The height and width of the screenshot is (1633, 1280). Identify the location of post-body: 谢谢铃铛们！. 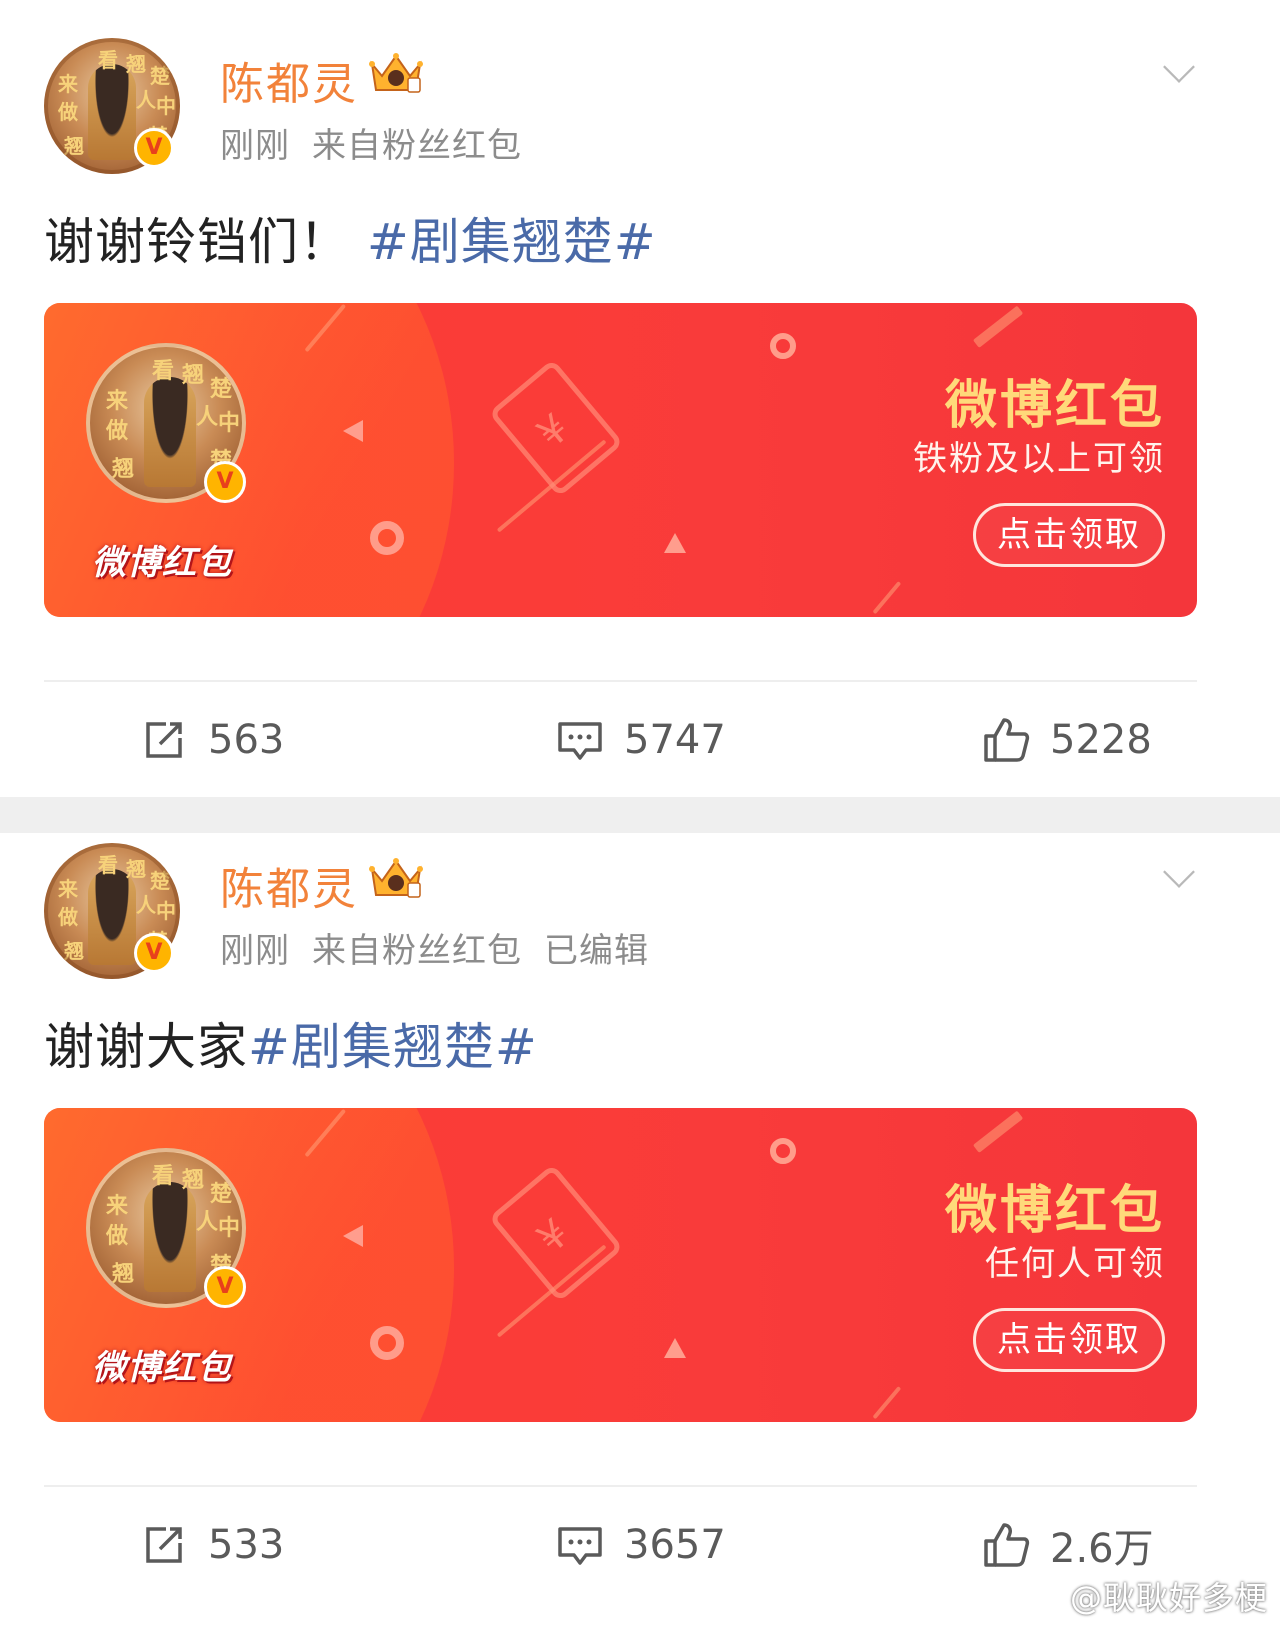
(197, 242).